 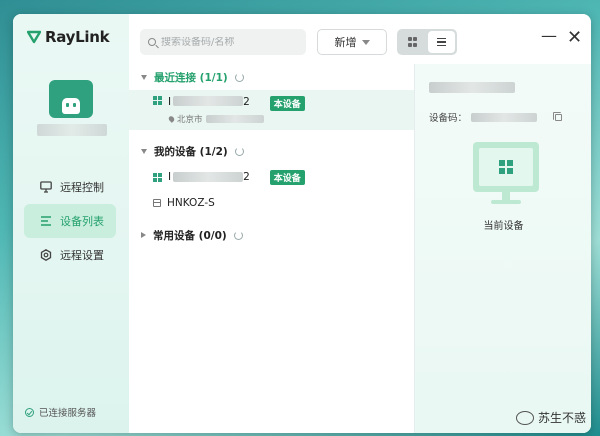 What do you see at coordinates (558, 116) in the screenshot?
I see `copy-icon` at bounding box center [558, 116].